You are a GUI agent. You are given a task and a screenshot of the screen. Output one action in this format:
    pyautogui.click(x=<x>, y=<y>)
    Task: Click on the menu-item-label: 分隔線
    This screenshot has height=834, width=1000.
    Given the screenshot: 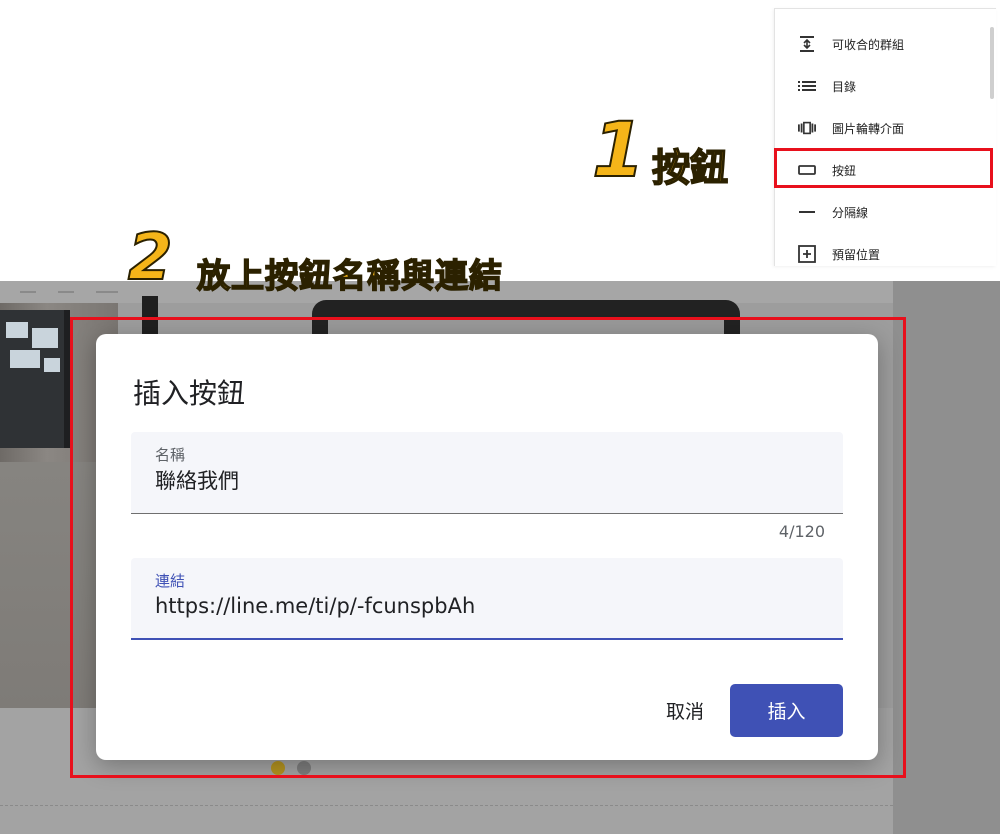 What is the action you would take?
    pyautogui.click(x=850, y=212)
    